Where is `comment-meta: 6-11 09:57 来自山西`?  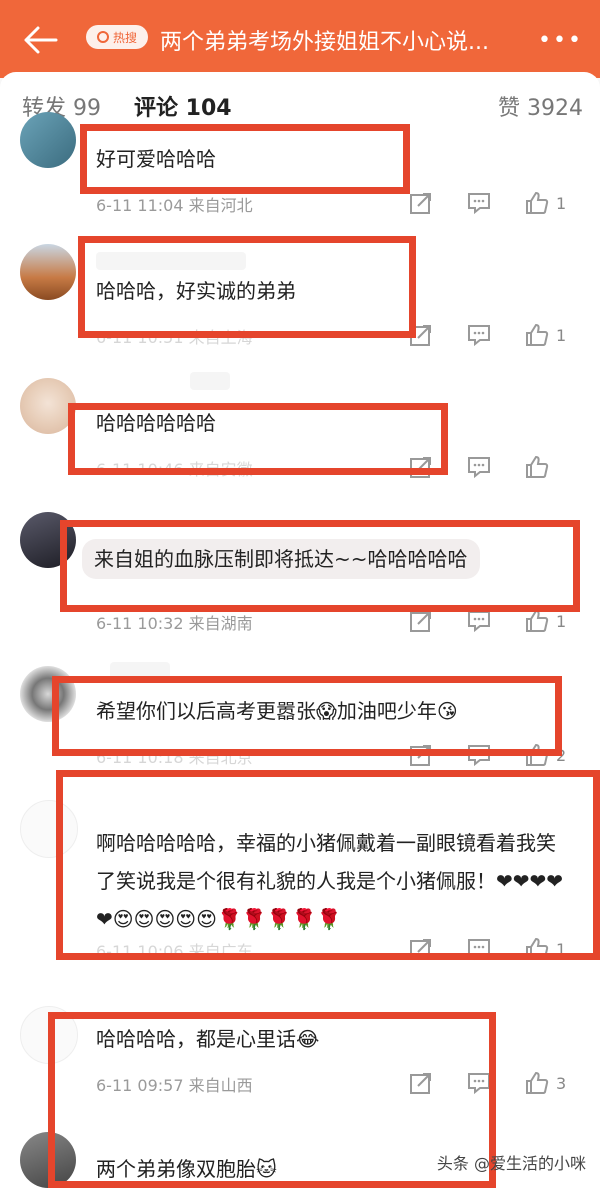
comment-meta: 6-11 09:57 来自山西 is located at coordinates (174, 1085).